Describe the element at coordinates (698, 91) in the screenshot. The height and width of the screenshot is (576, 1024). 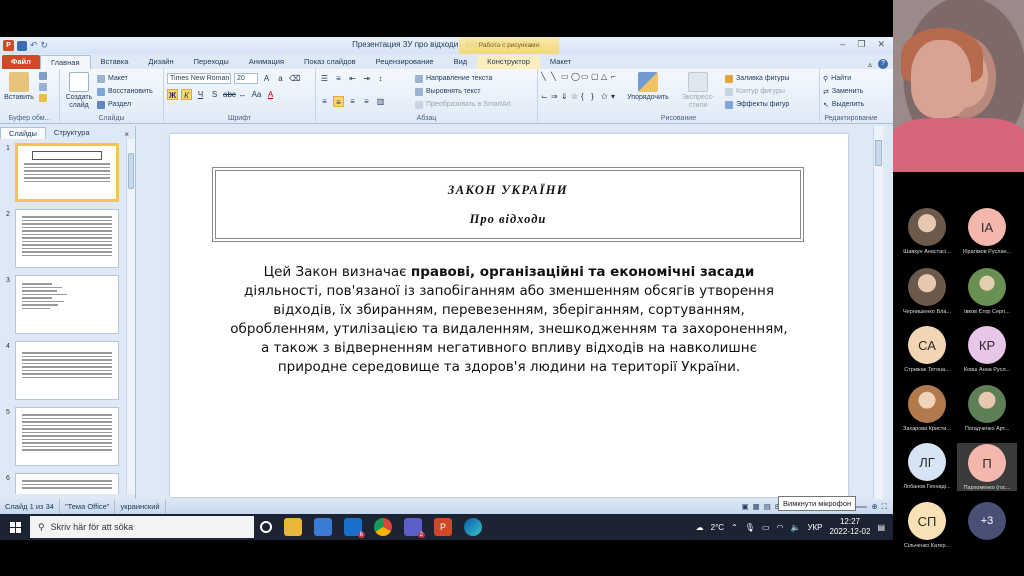
I see `quick-styles-button: Экспресс-стили` at that location.